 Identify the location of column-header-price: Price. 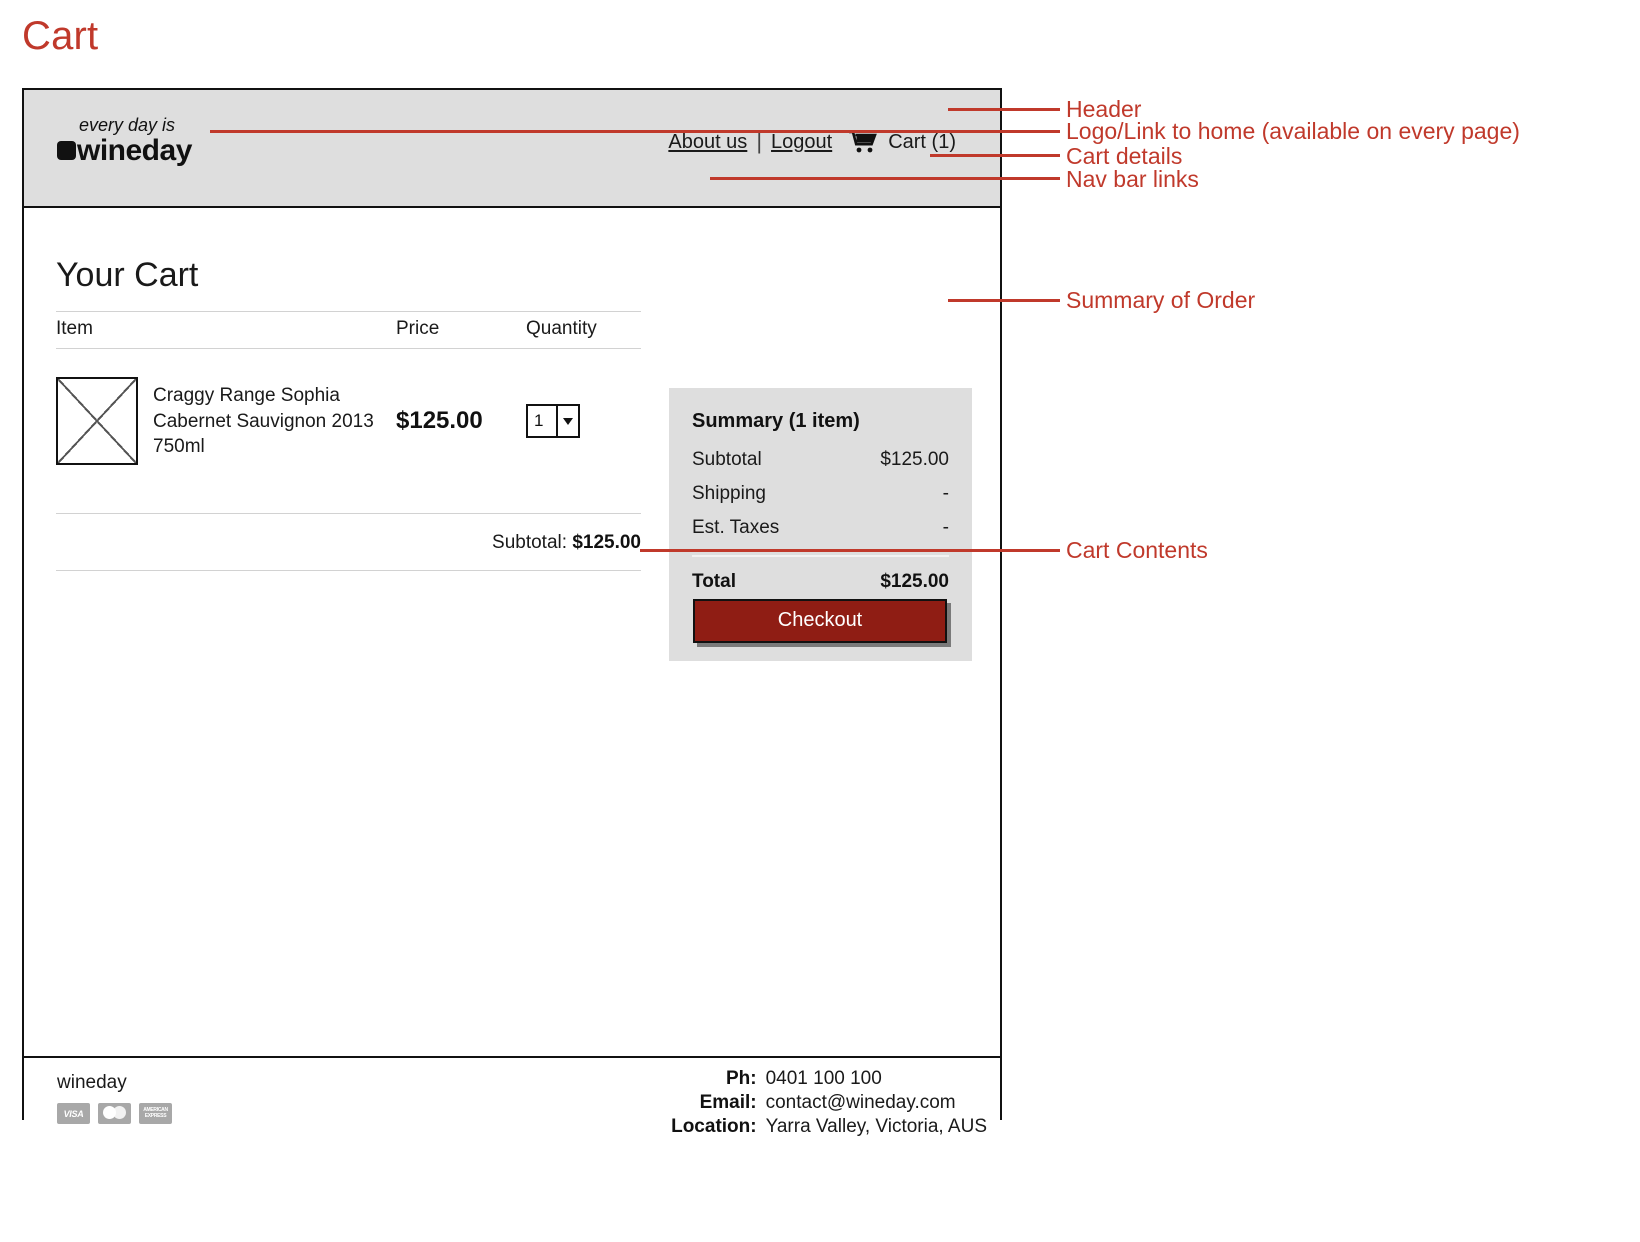
(461, 330).